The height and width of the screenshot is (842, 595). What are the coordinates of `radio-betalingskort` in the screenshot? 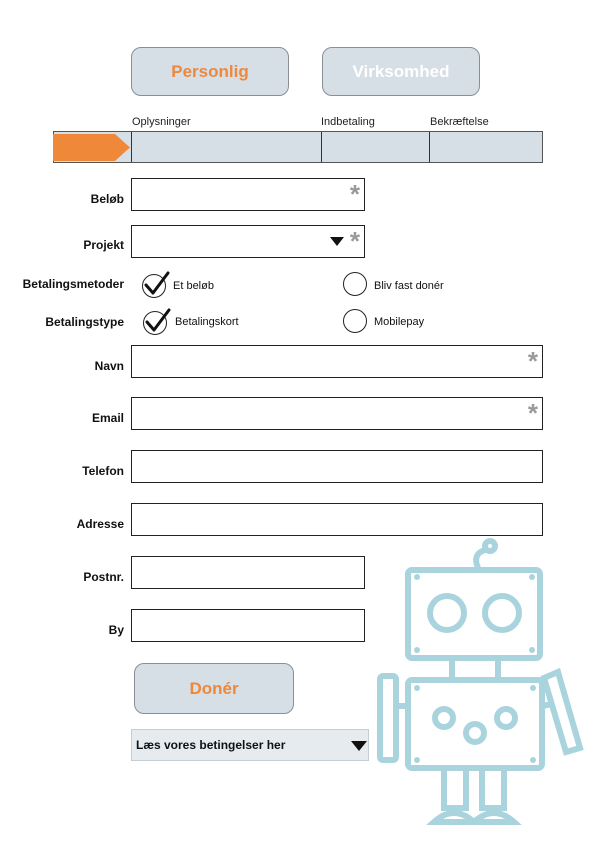 It's located at (157, 321).